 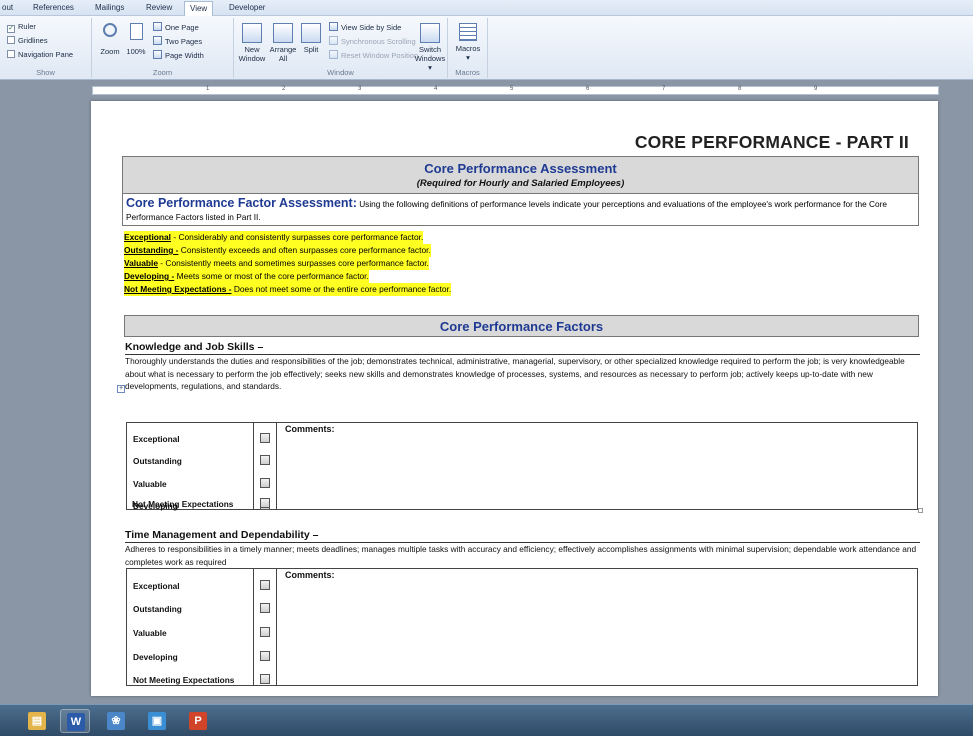 I want to click on paint-icon: ❀, so click(x=116, y=721).